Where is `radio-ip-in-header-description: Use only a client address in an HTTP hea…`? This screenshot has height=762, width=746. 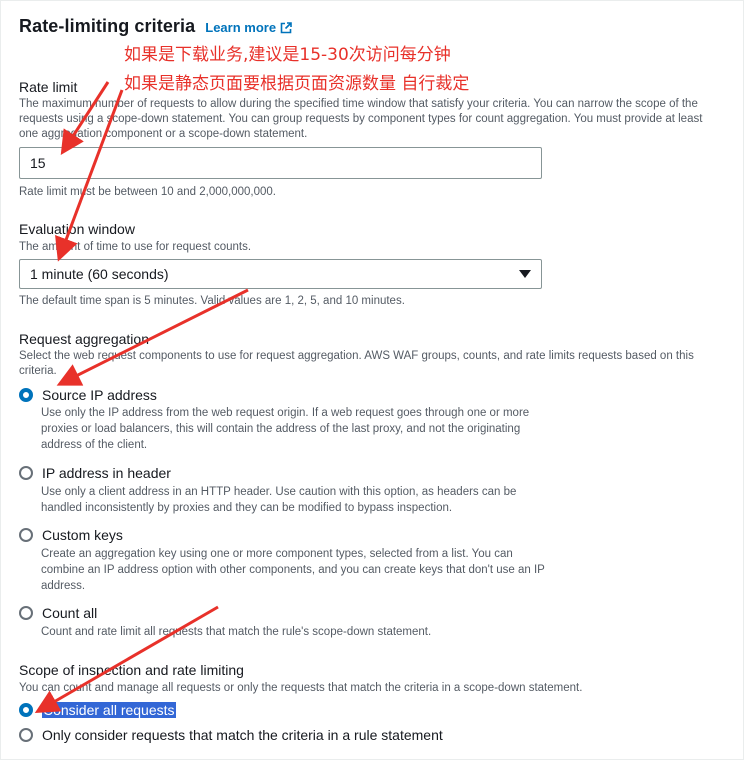 radio-ip-in-header-description: Use only a client address in an HTTP hea… is located at coordinates (279, 500).